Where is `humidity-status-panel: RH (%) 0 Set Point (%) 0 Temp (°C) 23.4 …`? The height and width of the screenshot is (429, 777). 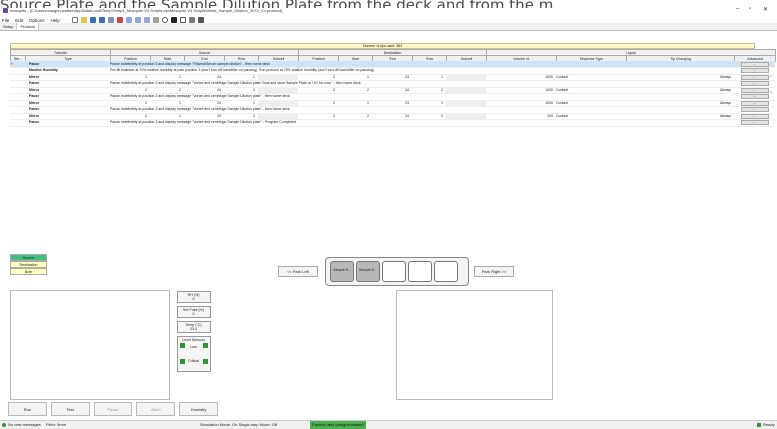 humidity-status-panel: RH (%) 0 Set Point (%) 0 Temp (°C) 23.4 … is located at coordinates (193, 345).